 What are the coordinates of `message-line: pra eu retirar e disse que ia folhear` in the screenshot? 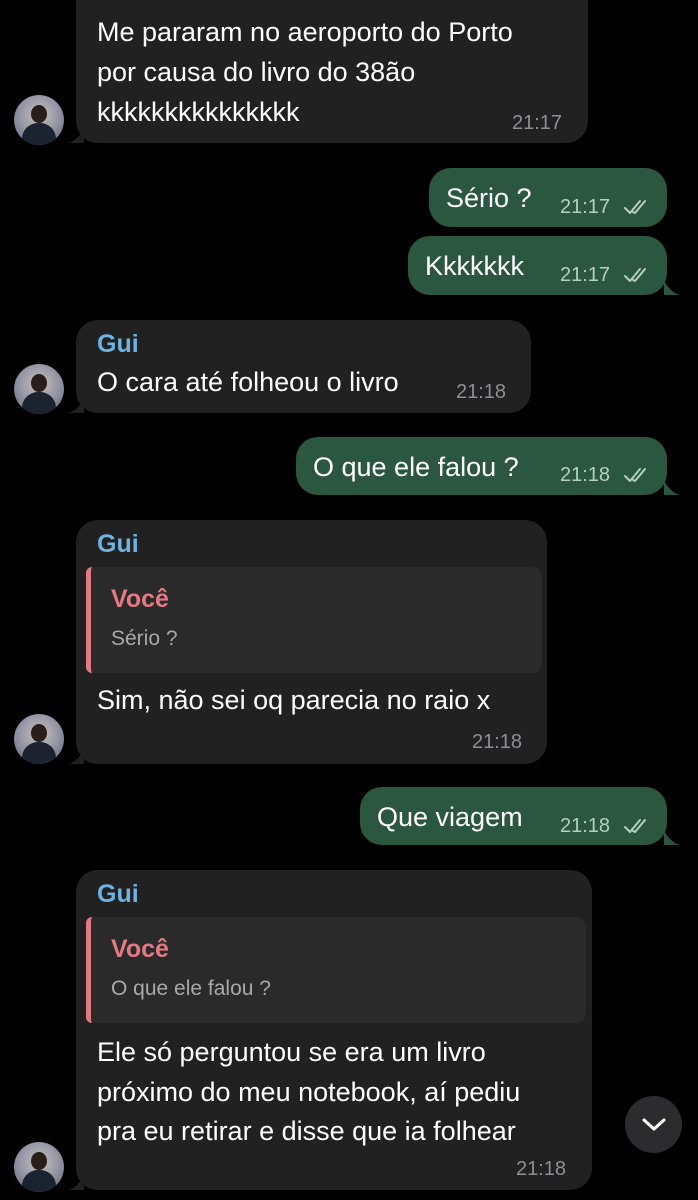 It's located at (306, 1131).